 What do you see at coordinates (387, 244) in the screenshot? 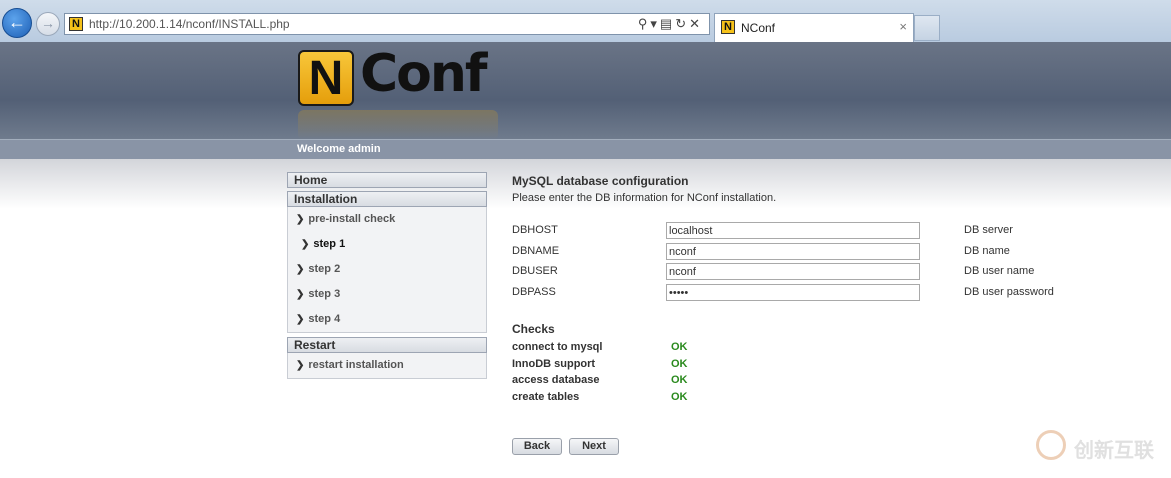
I see `sidebar-item-step-1: ❯ step 1` at bounding box center [387, 244].